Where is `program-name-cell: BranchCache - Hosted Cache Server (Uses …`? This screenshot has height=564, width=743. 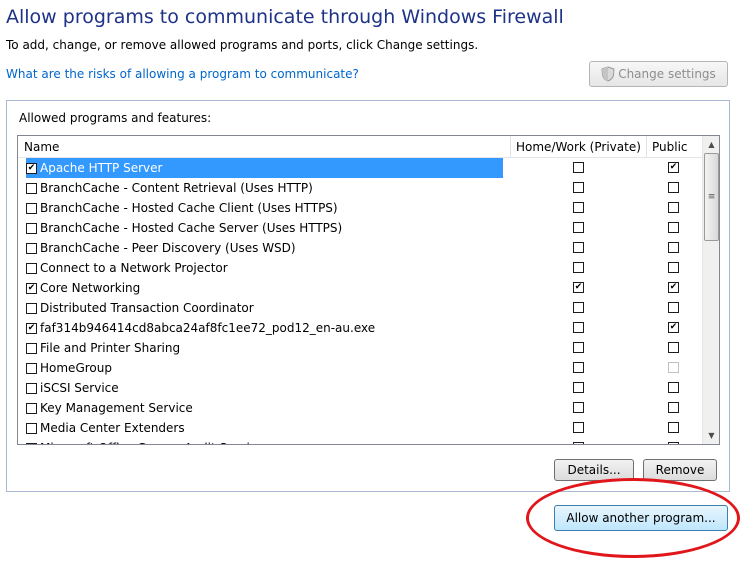
program-name-cell: BranchCache - Hosted Cache Server (Uses … is located at coordinates (264, 228).